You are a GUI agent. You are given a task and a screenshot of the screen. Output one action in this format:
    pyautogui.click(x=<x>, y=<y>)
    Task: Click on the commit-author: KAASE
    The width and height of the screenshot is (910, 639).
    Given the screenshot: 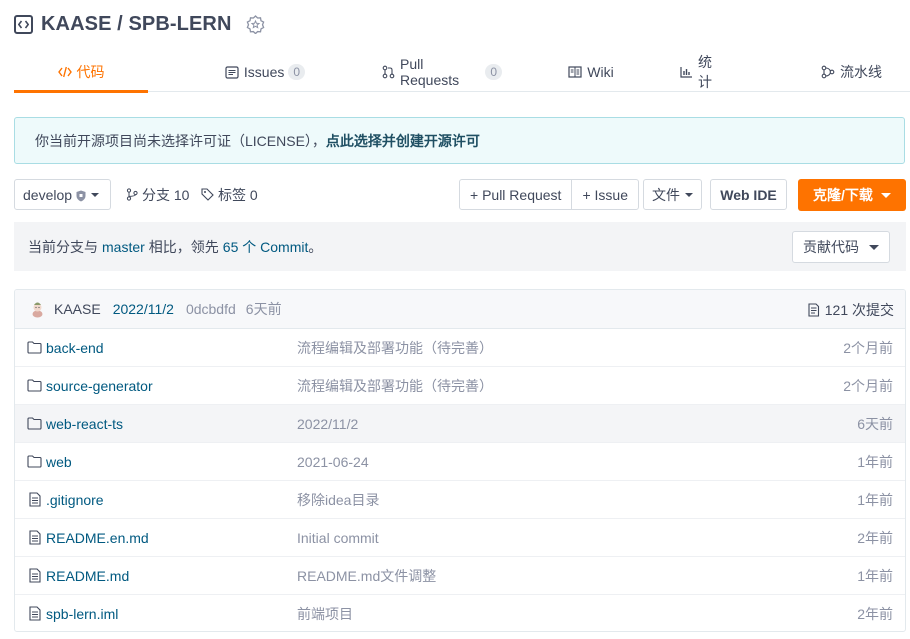 What is the action you would take?
    pyautogui.click(x=77, y=309)
    